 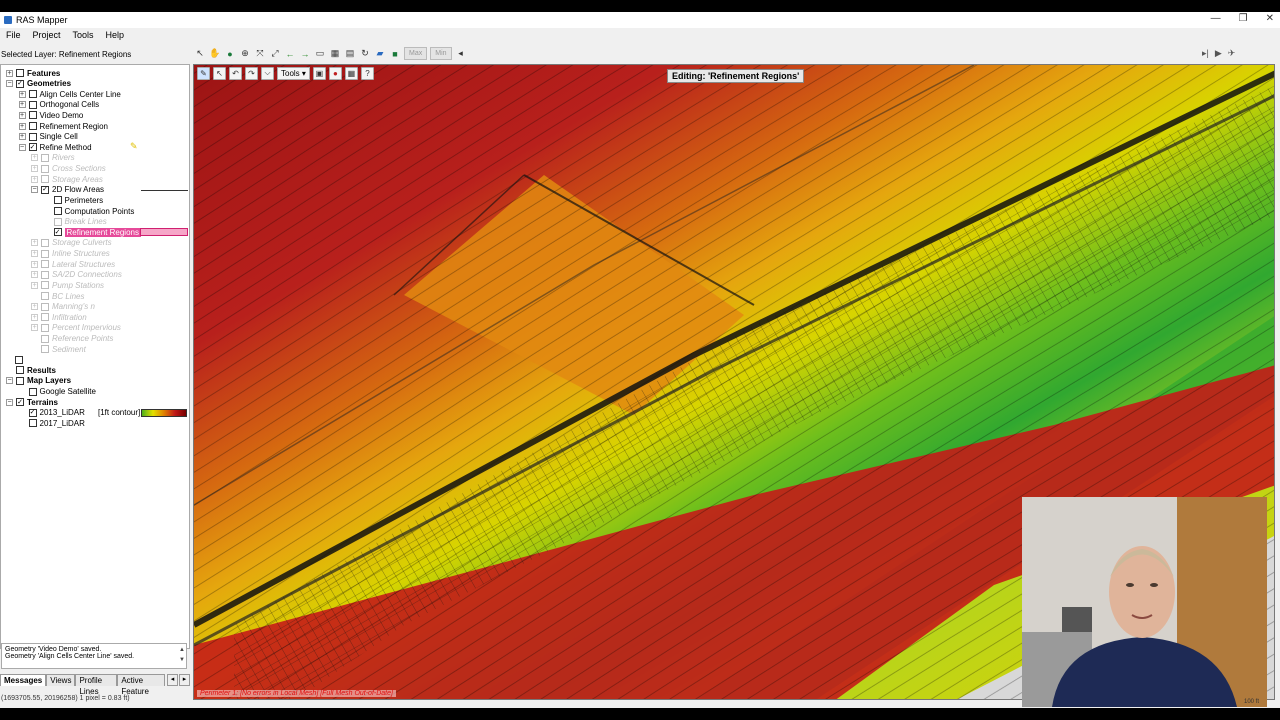 What do you see at coordinates (141, 685) in the screenshot?
I see `tab-active-feature: Active Feature` at bounding box center [141, 685].